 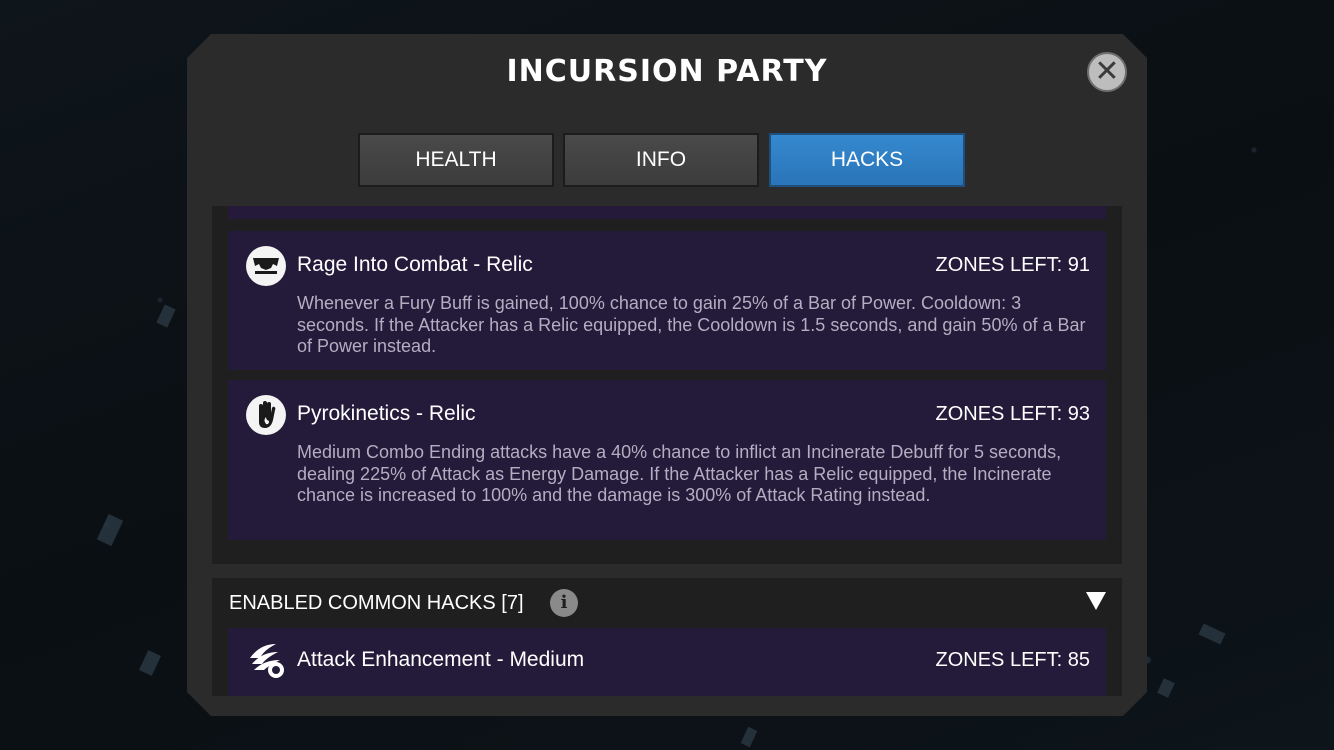 What do you see at coordinates (456, 160) in the screenshot?
I see `tab-health: HEALTH` at bounding box center [456, 160].